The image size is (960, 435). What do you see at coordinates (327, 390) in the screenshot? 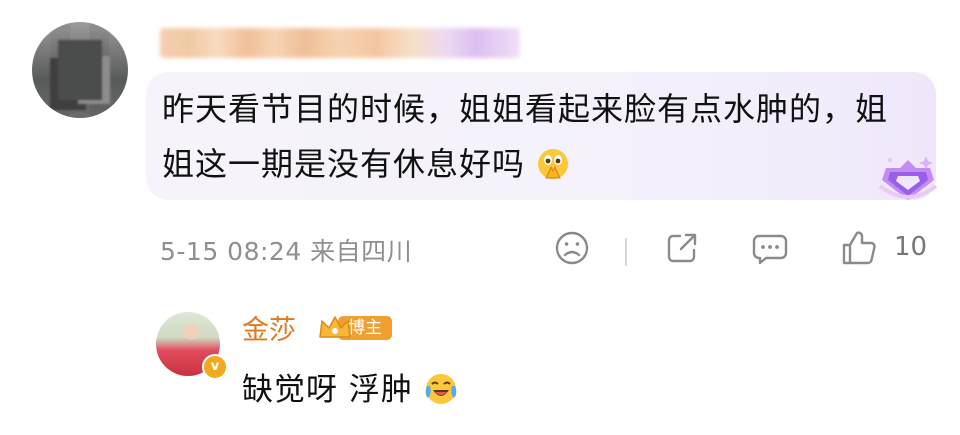
I see `reply-body: 缺觉呀 浮肿` at bounding box center [327, 390].